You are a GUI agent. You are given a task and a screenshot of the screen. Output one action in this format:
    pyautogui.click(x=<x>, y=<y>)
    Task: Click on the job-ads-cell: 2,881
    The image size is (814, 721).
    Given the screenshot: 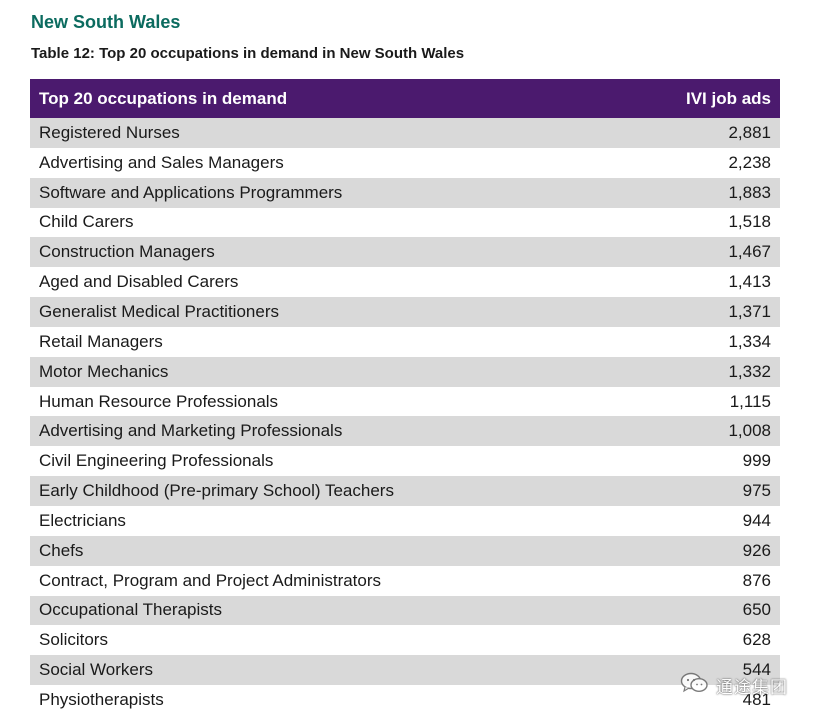 What is the action you would take?
    pyautogui.click(x=749, y=132)
    